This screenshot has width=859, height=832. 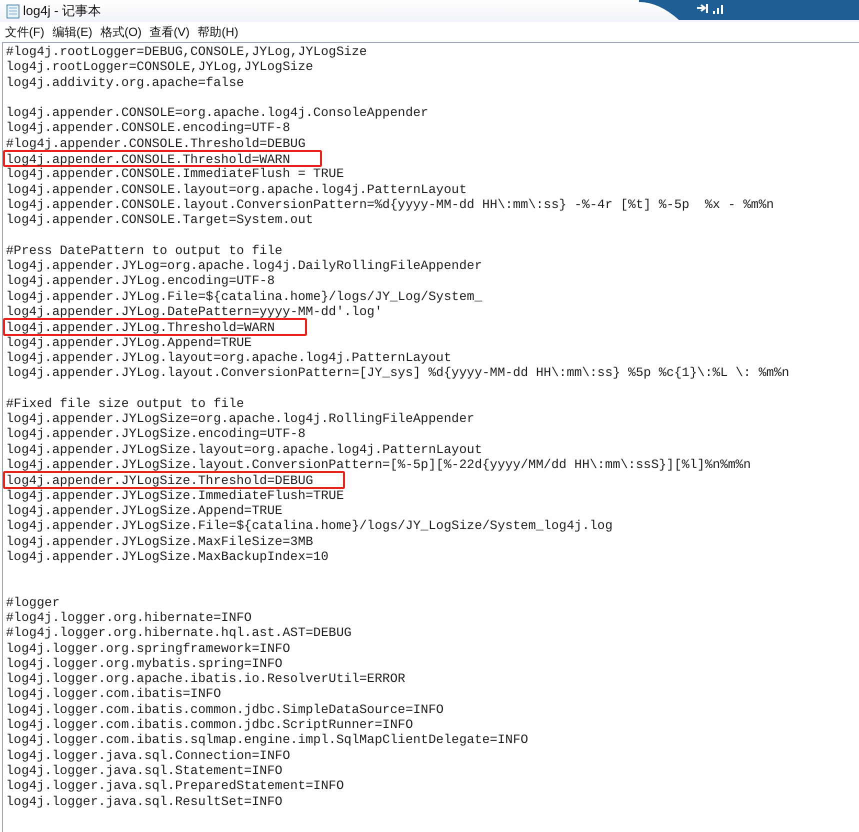 What do you see at coordinates (129, 618) in the screenshot?
I see `code-line: #log4j.logger.org.hibernate=INFO` at bounding box center [129, 618].